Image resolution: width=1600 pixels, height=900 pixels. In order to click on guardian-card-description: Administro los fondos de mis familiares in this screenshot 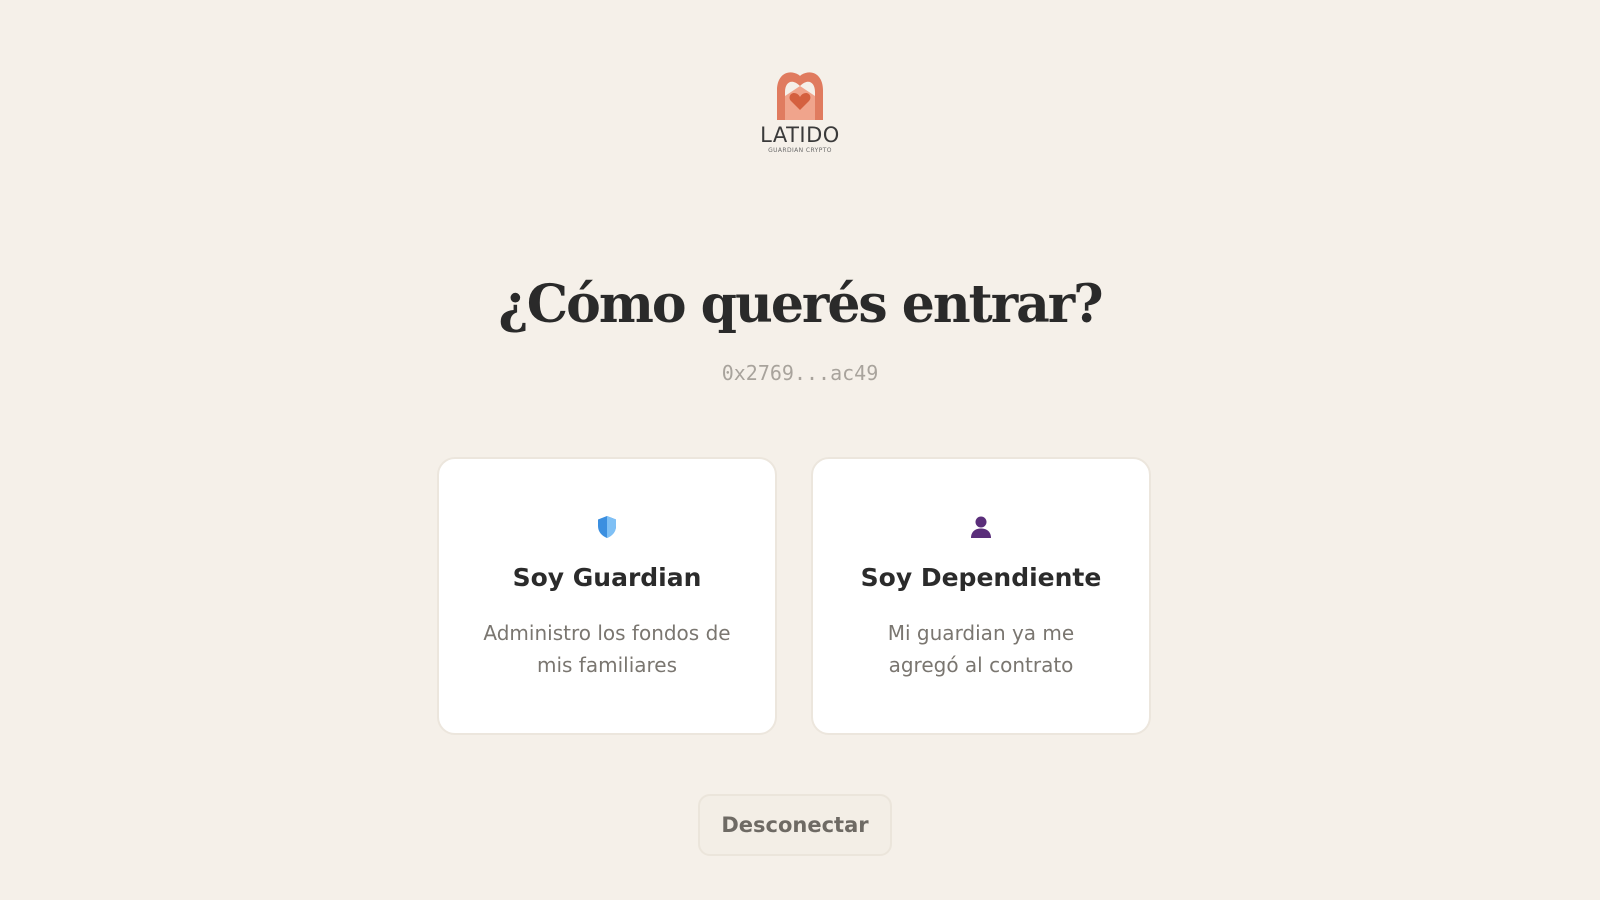, I will do `click(607, 649)`.